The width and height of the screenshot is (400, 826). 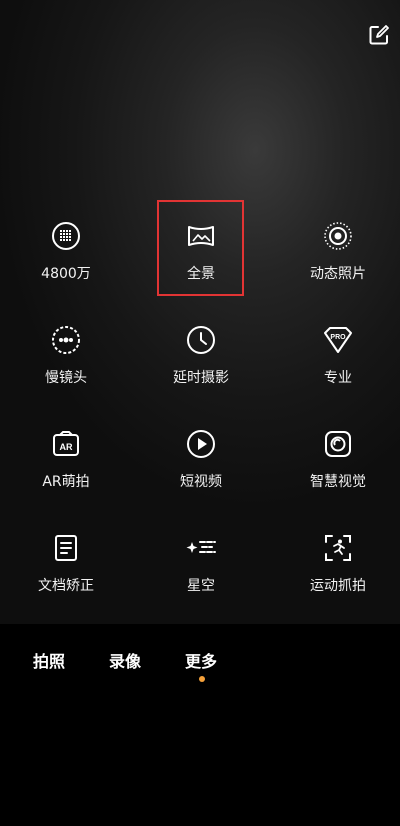 I want to click on mode-label: 智慧视觉, so click(x=338, y=482).